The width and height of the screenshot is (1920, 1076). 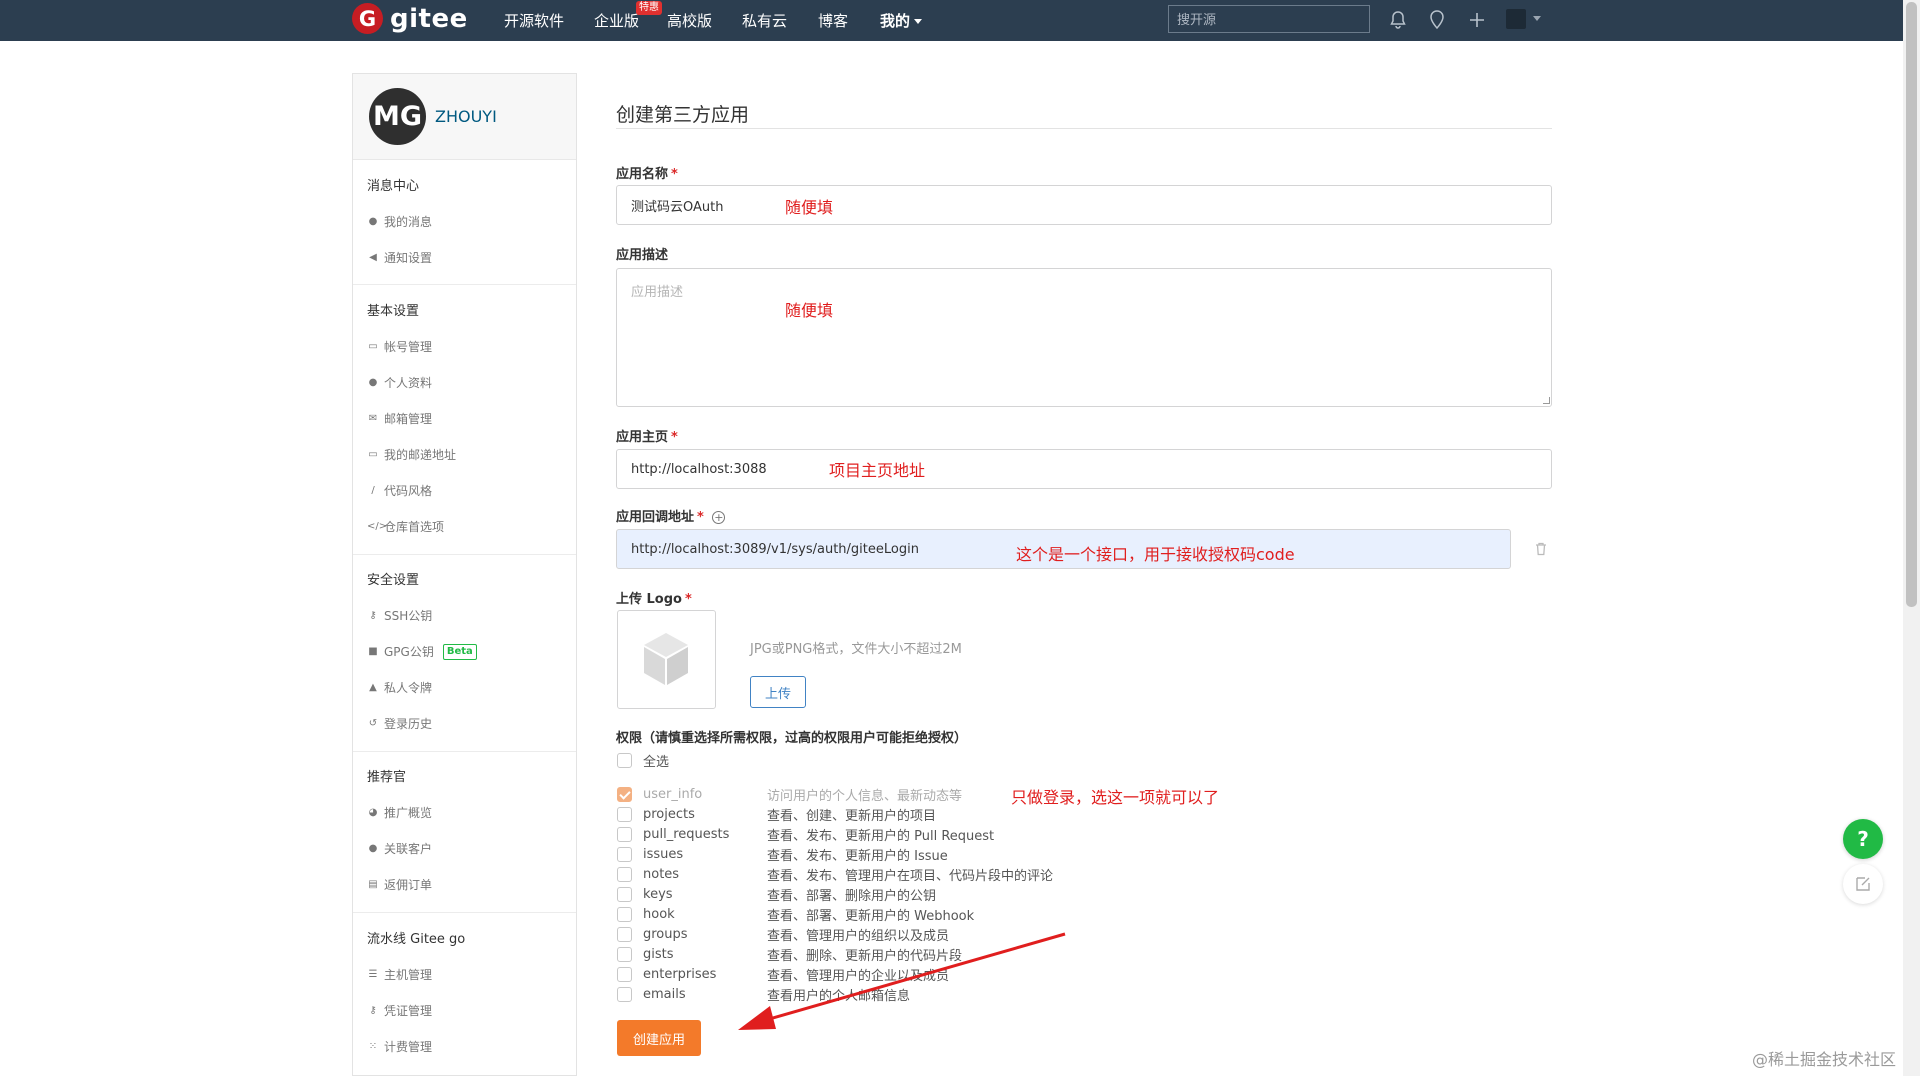 I want to click on scope-row-groups: groups 查看、管理用户的组织以及成员, so click(x=783, y=934).